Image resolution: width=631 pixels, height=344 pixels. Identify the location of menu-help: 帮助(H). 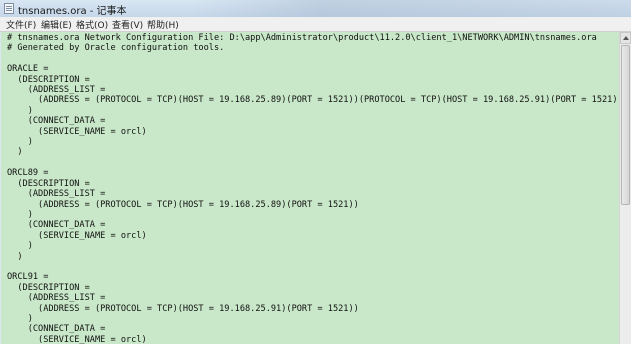
(163, 24).